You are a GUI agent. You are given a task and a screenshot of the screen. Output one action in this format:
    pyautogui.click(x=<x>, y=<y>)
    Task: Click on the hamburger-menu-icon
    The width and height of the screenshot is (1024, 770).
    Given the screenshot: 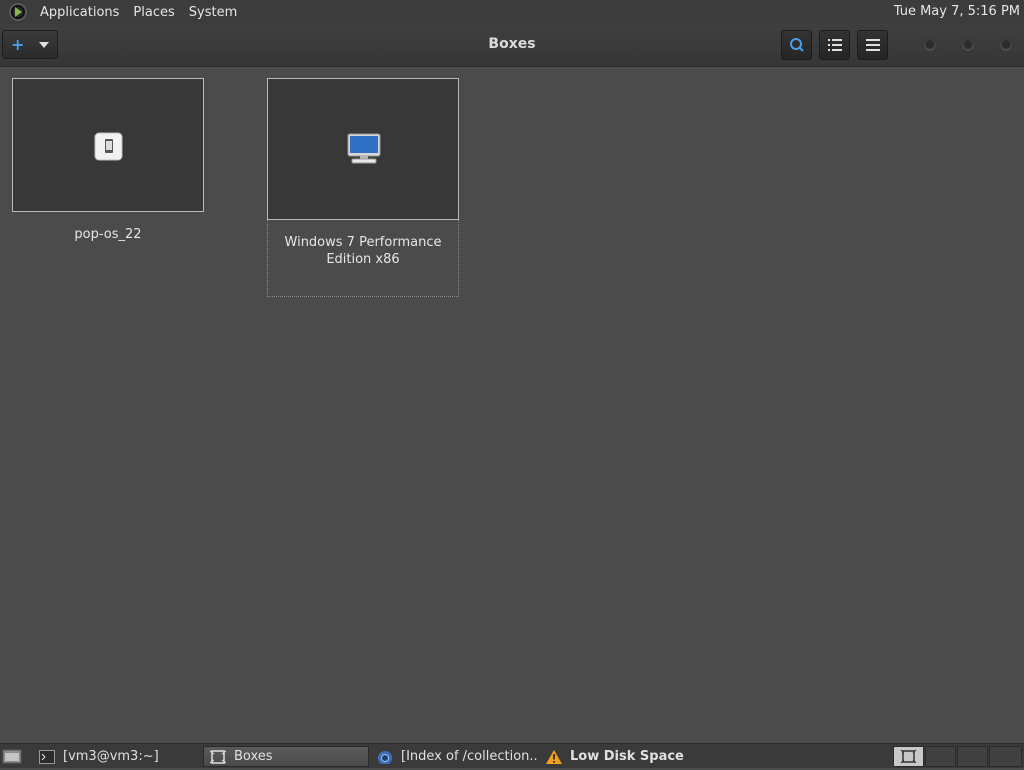 What is the action you would take?
    pyautogui.click(x=873, y=45)
    